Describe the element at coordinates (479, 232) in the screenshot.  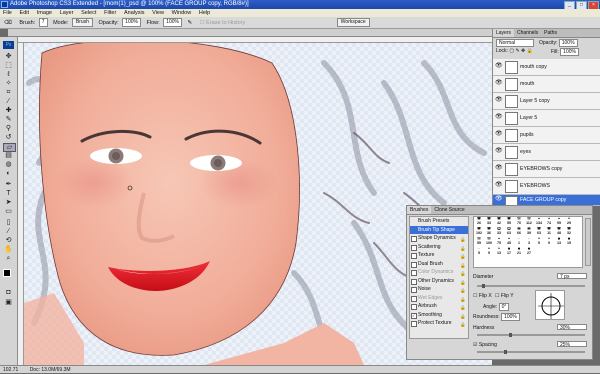
I see `brush-tip: ✱ 192` at that location.